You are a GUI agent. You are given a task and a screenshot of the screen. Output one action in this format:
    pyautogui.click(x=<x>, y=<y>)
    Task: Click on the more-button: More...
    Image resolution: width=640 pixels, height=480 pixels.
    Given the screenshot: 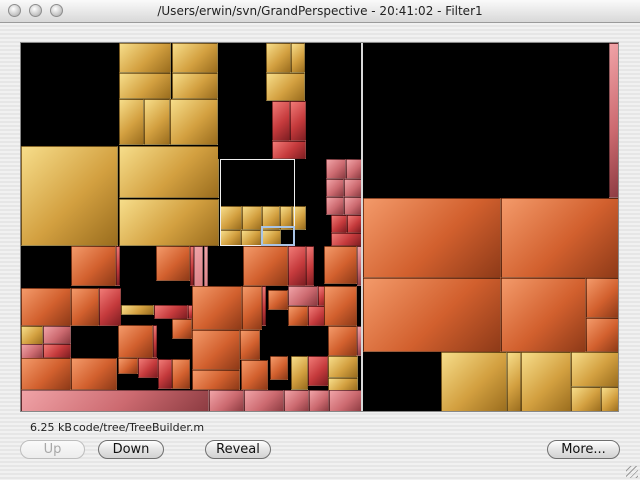 What is the action you would take?
    pyautogui.click(x=583, y=449)
    